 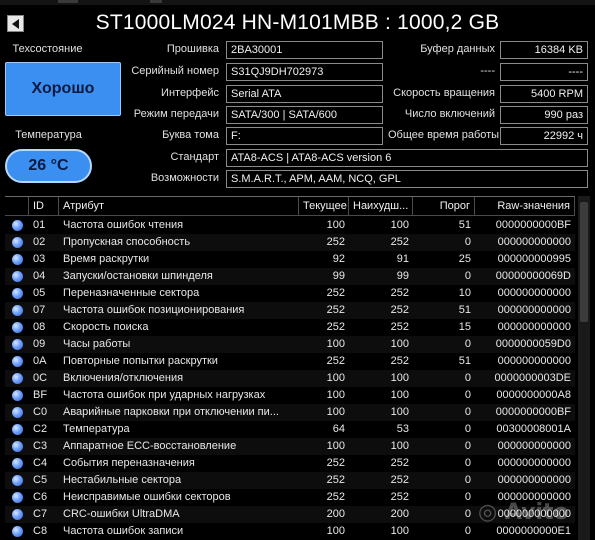 I want to click on cell-worst: 200, so click(x=399, y=514).